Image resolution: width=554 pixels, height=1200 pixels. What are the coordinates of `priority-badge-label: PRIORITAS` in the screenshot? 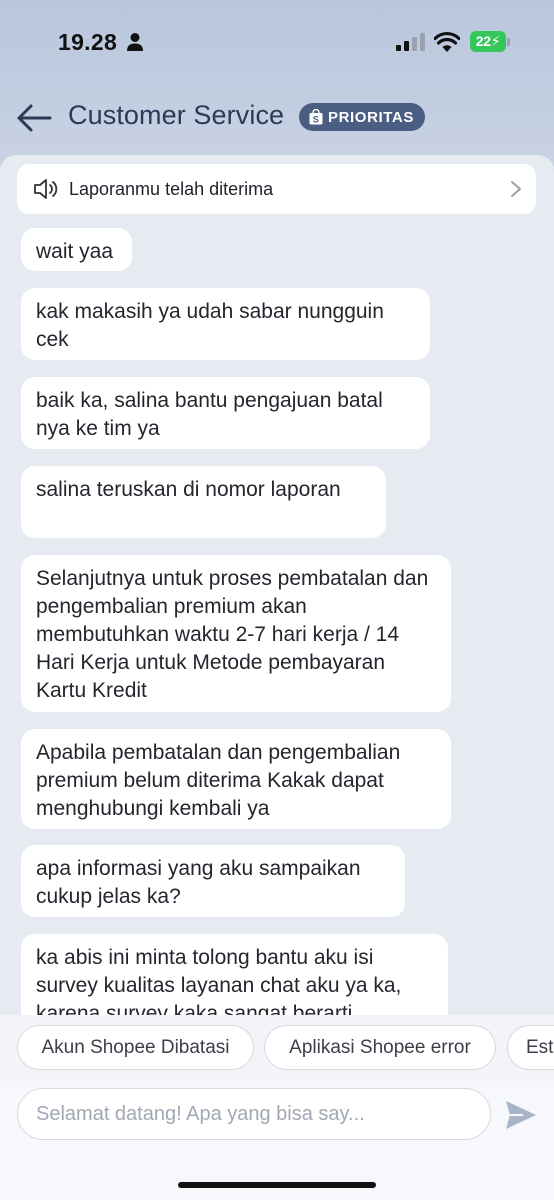 It's located at (371, 117).